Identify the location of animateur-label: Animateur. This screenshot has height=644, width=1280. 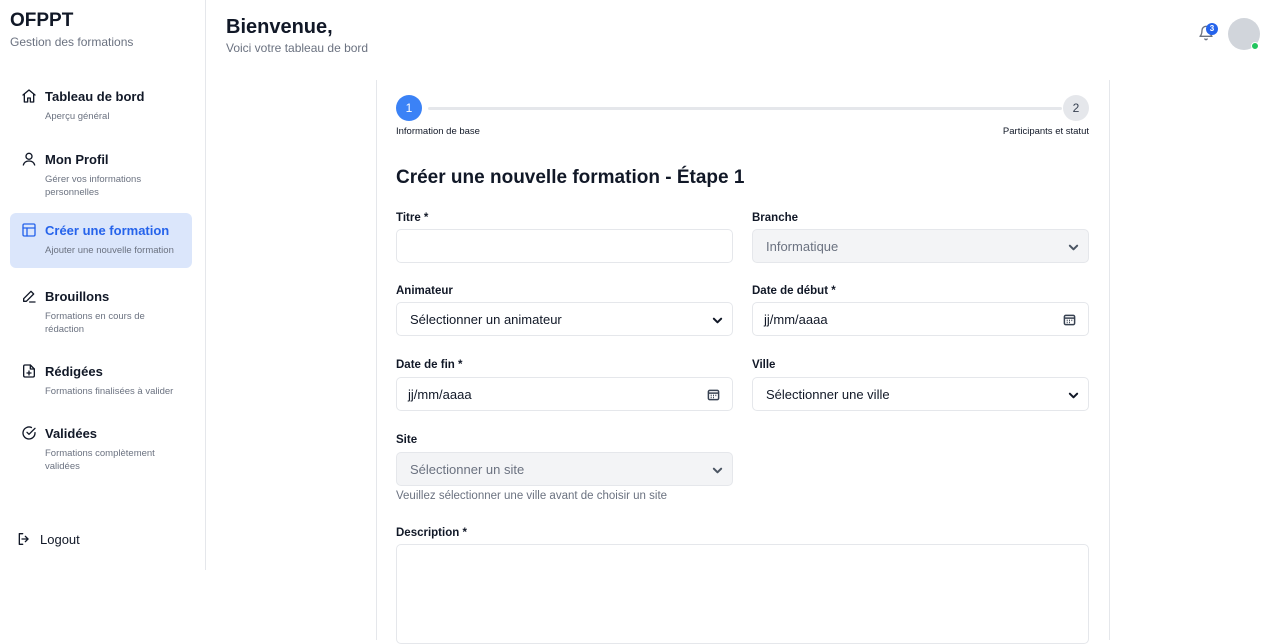
(424, 291).